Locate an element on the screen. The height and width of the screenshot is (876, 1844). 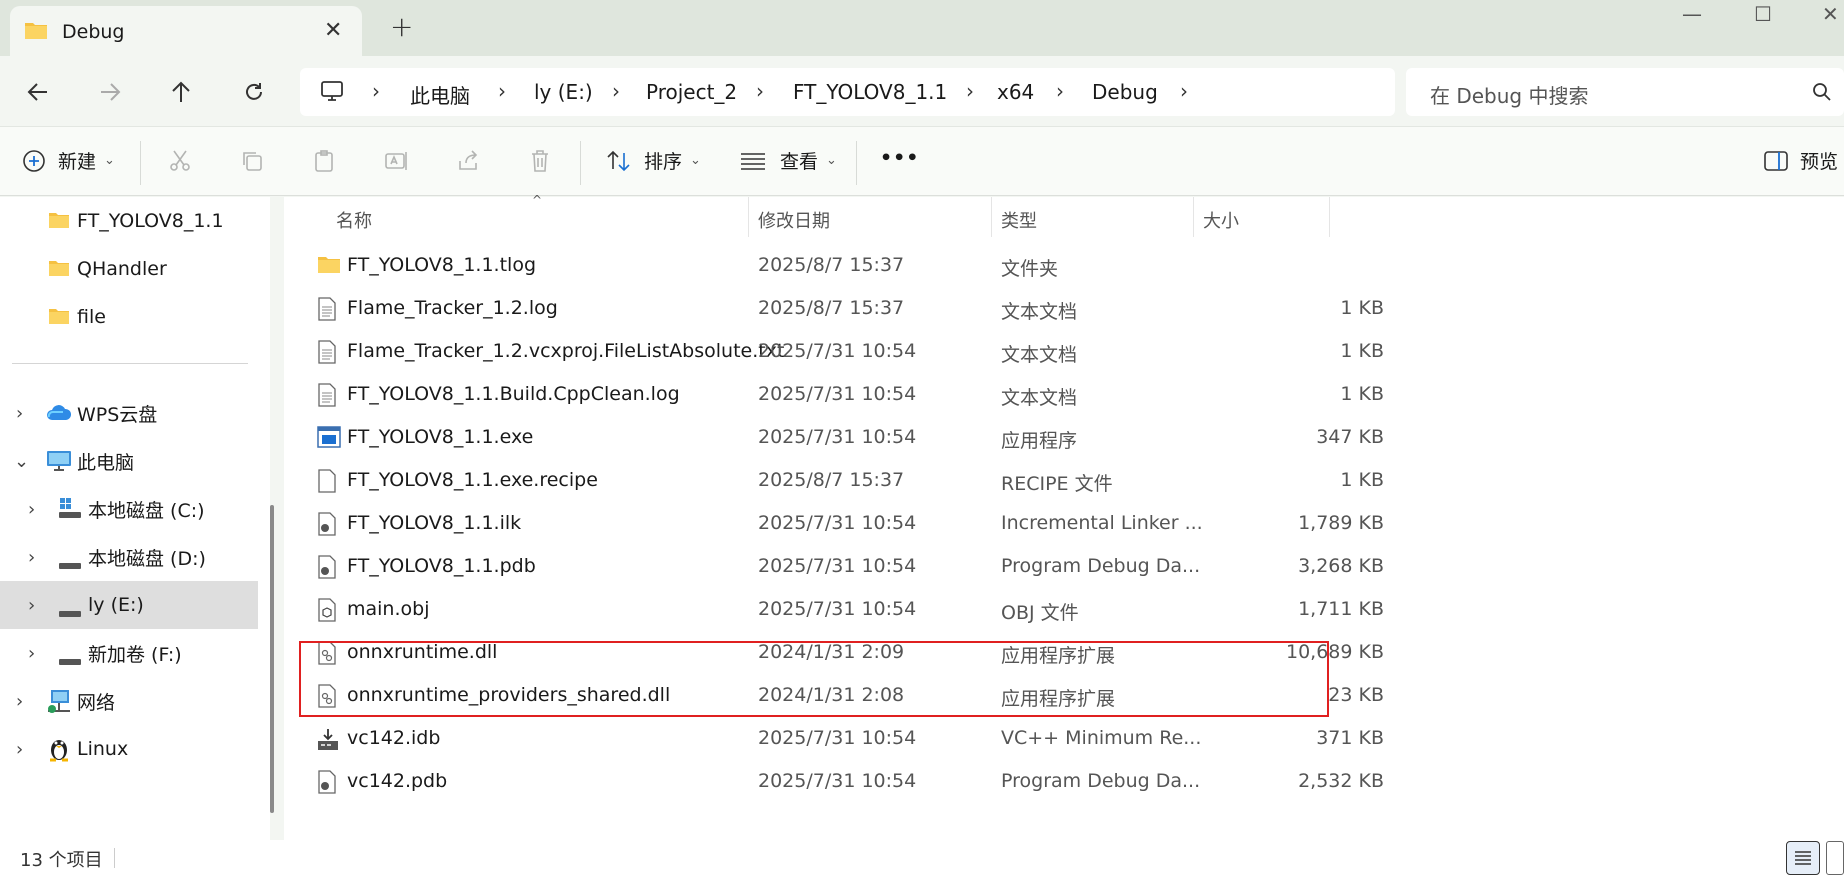
sidebar-item-qhandler: QHandler is located at coordinates (129, 269).